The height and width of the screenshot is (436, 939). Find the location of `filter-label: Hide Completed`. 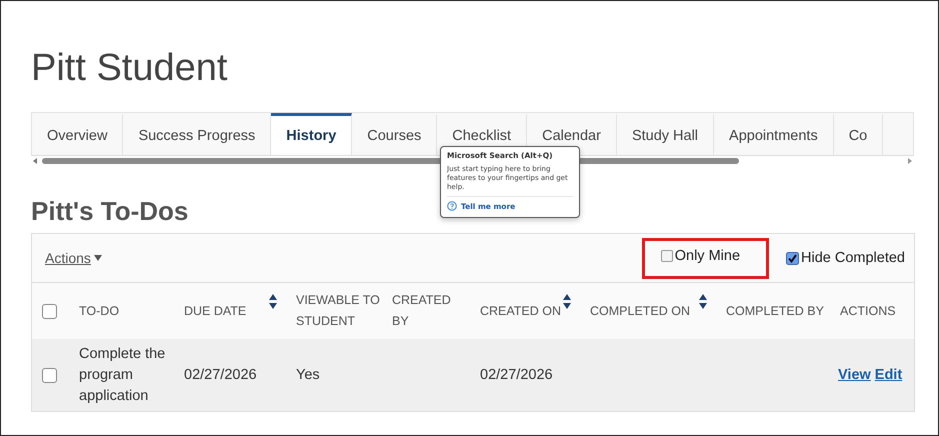

filter-label: Hide Completed is located at coordinates (853, 258).